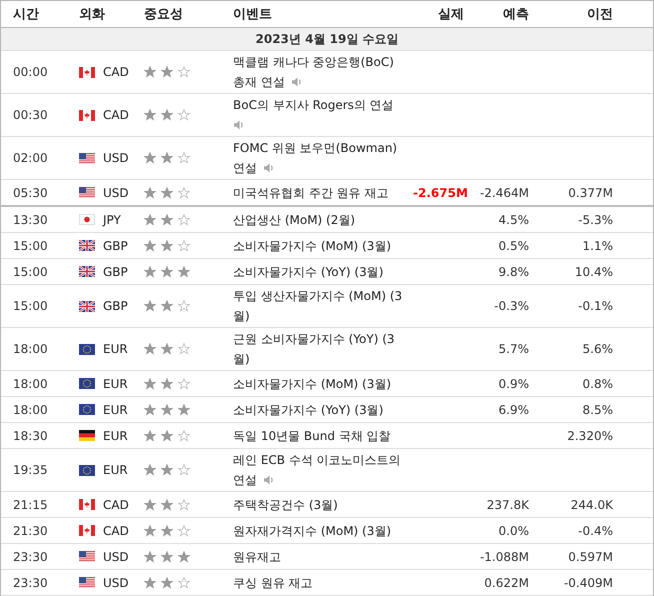 This screenshot has width=654, height=596. I want to click on previous-value: 0.8%, so click(597, 383).